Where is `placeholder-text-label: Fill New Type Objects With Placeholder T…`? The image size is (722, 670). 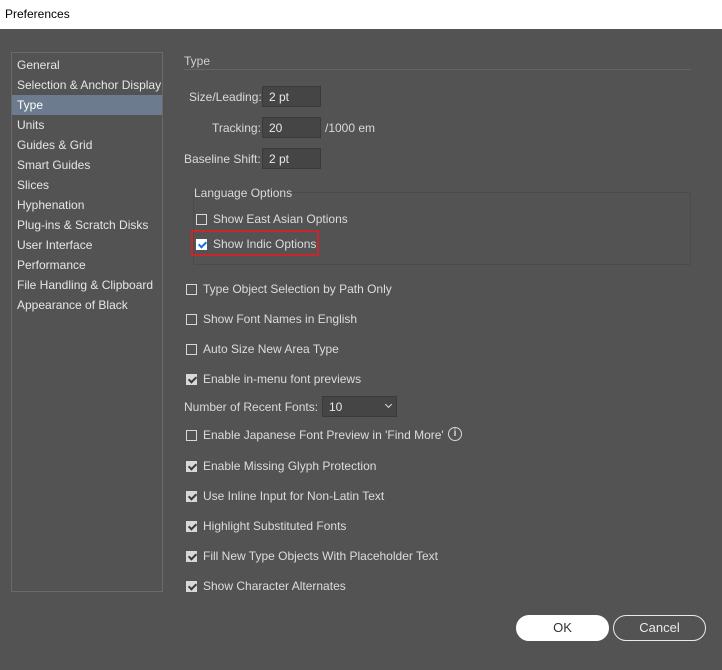 placeholder-text-label: Fill New Type Objects With Placeholder T… is located at coordinates (320, 556).